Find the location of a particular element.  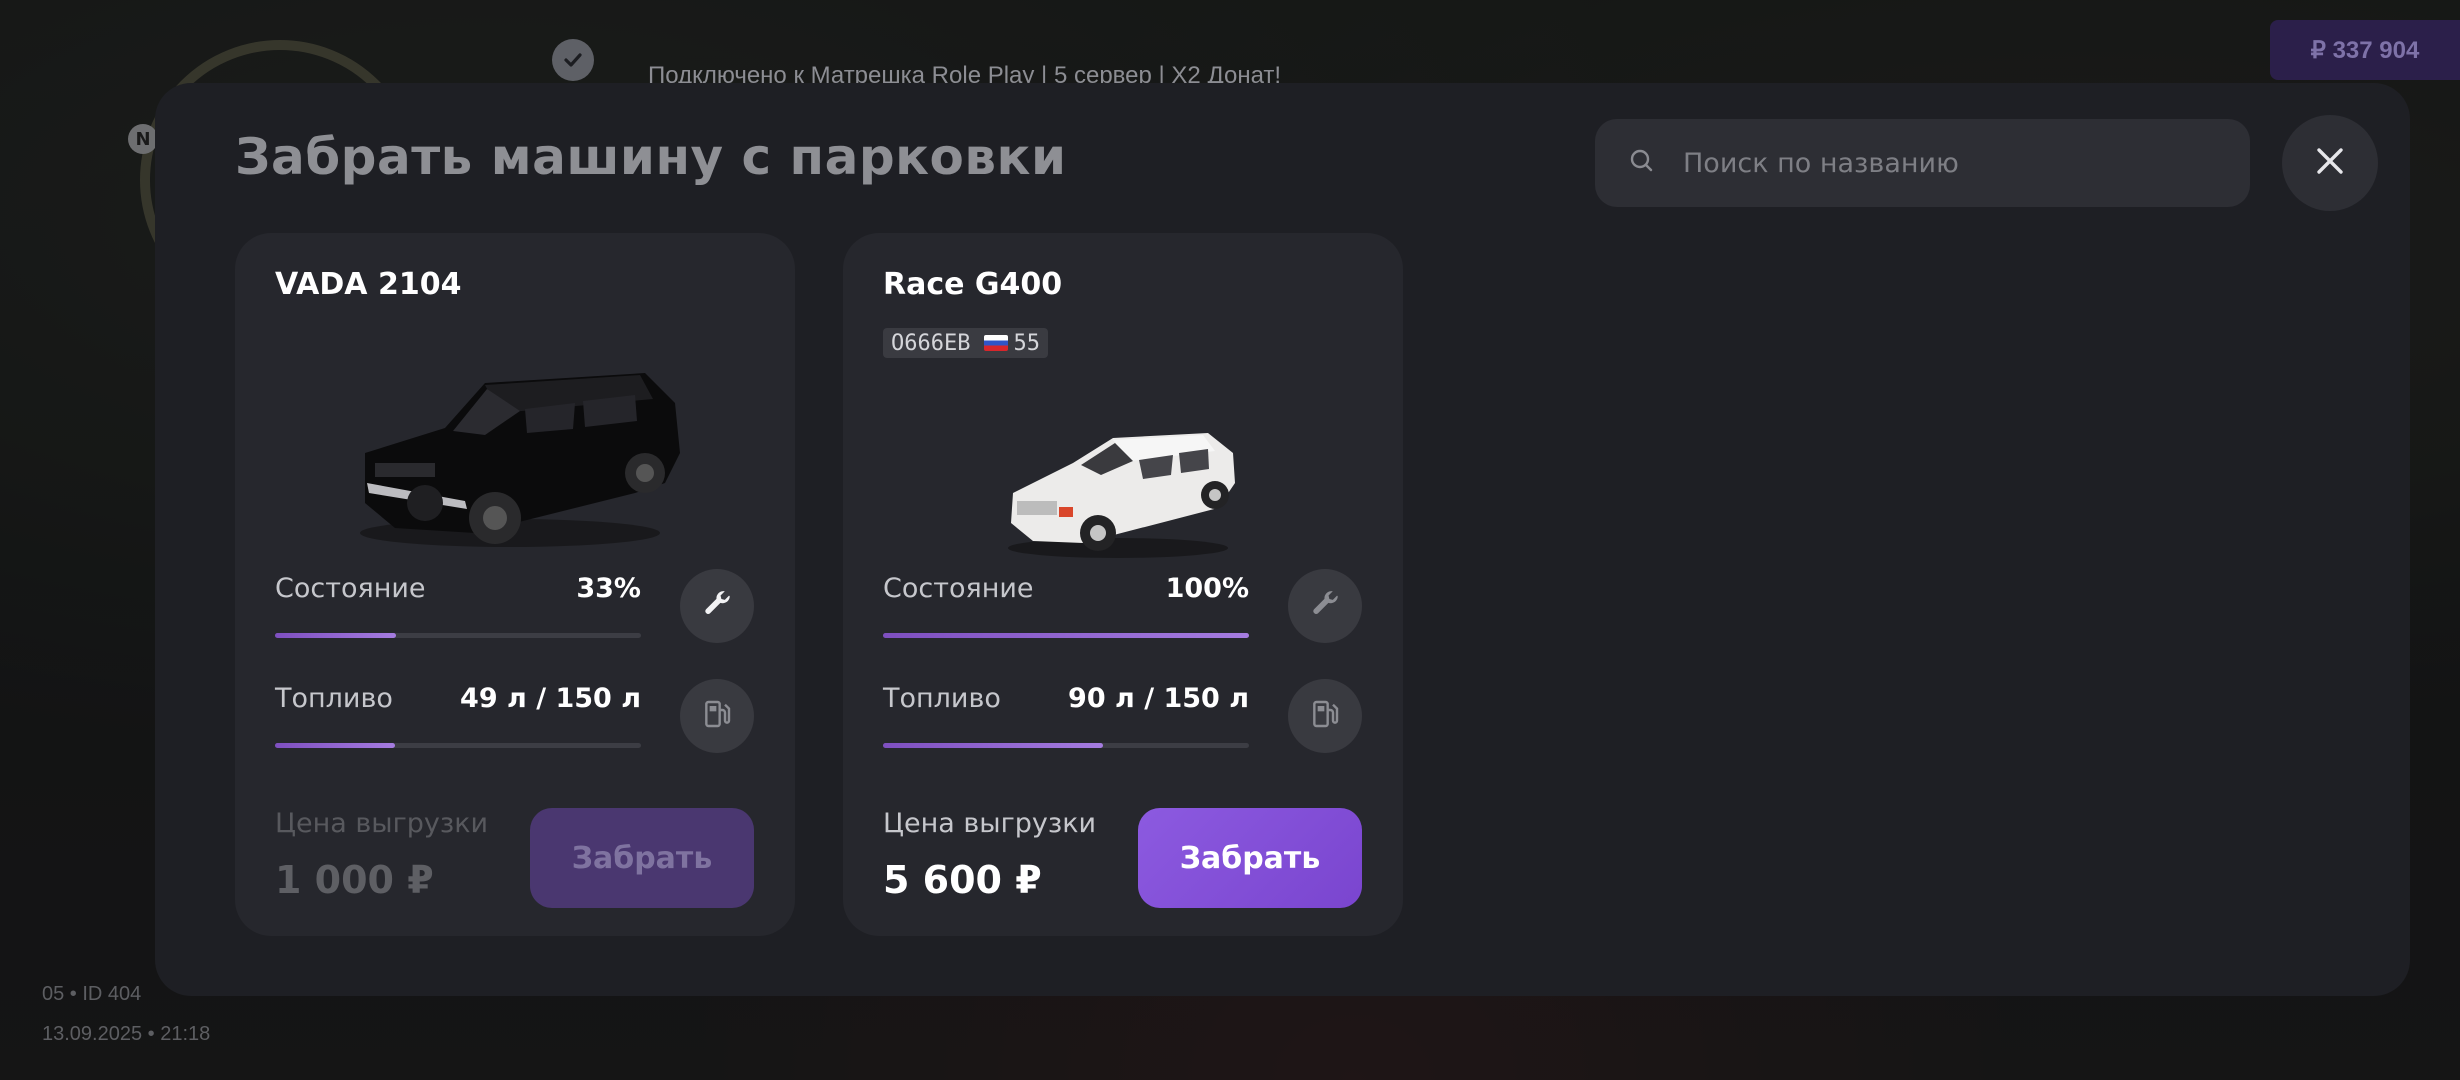

car-name: Race G400 is located at coordinates (973, 284).